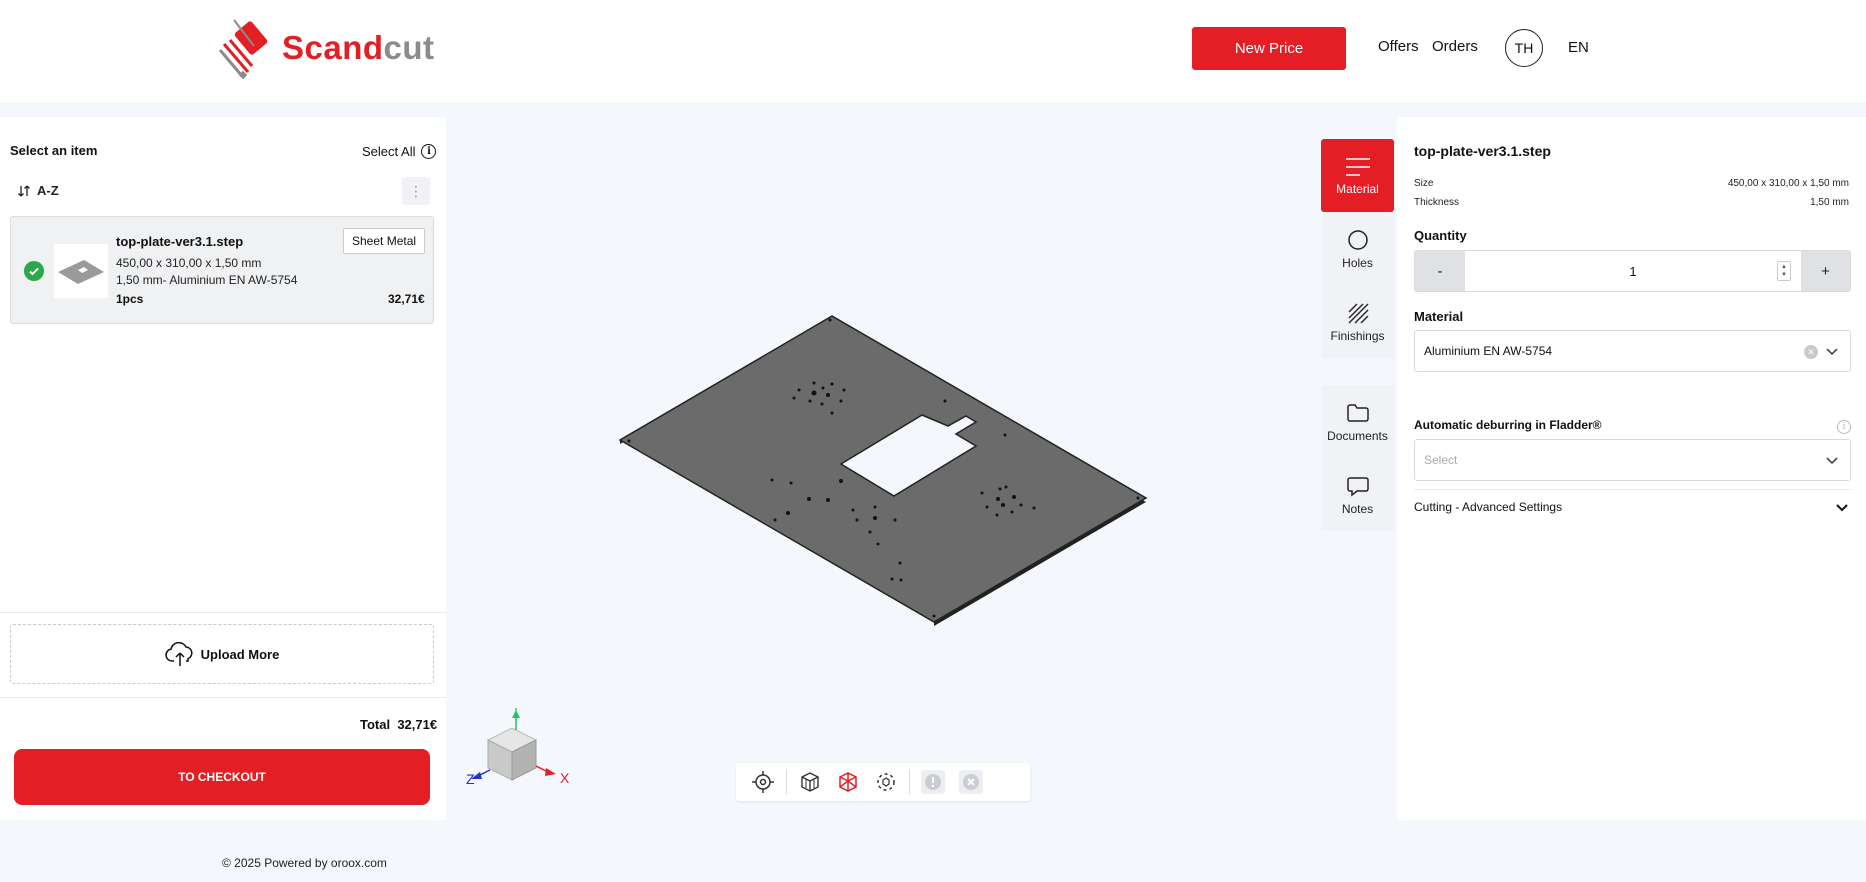 Image resolution: width=1866 pixels, height=882 pixels. I want to click on axis-gizmo: Y X Z, so click(521, 758).